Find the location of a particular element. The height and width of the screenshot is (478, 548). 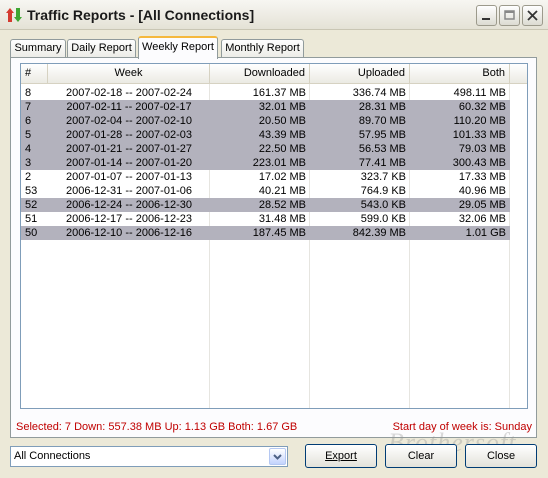

clear-button: Clear is located at coordinates (421, 456).